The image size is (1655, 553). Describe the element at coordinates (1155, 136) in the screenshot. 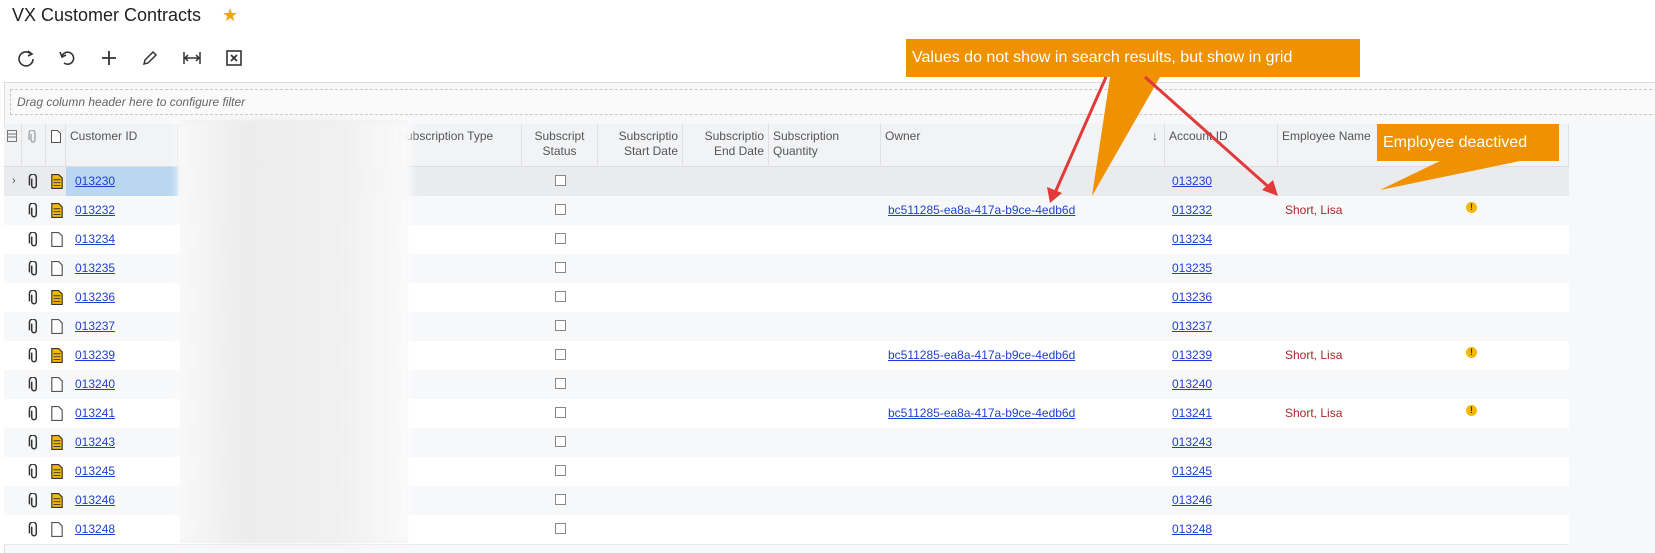

I see `sort-descending-icon: ↓` at that location.